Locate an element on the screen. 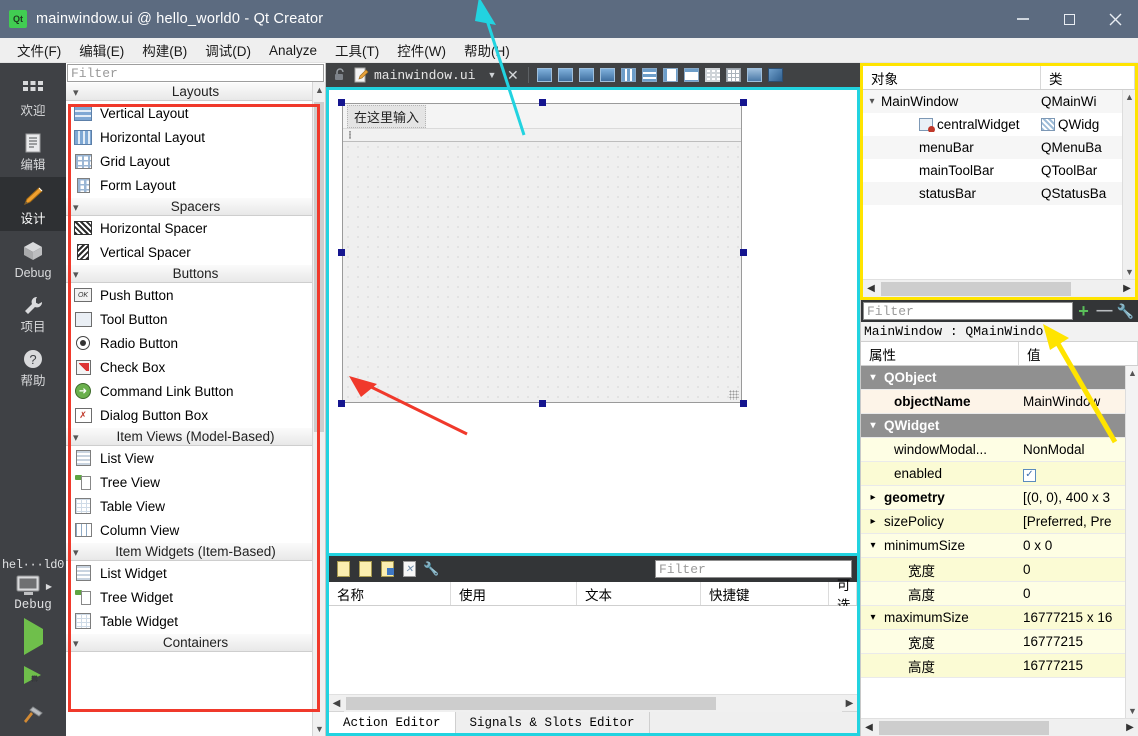 The width and height of the screenshot is (1138, 736). menu-type-here-placeholder: 在这里输入 is located at coordinates (387, 116).